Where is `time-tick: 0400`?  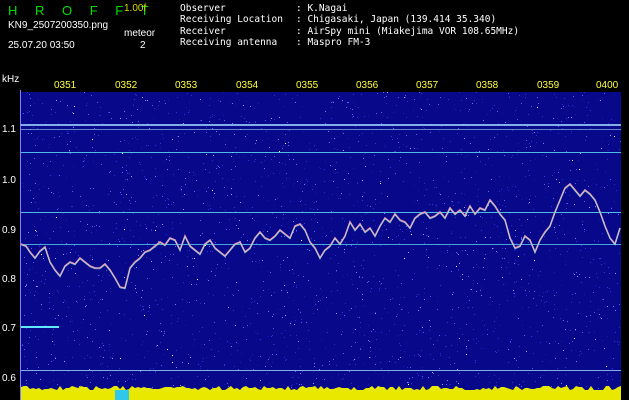 time-tick: 0400 is located at coordinates (607, 85).